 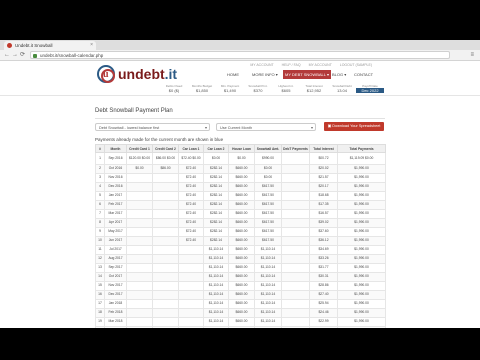 I want to click on page-title: Debt Snowball Payment Plan, so click(x=134, y=111).